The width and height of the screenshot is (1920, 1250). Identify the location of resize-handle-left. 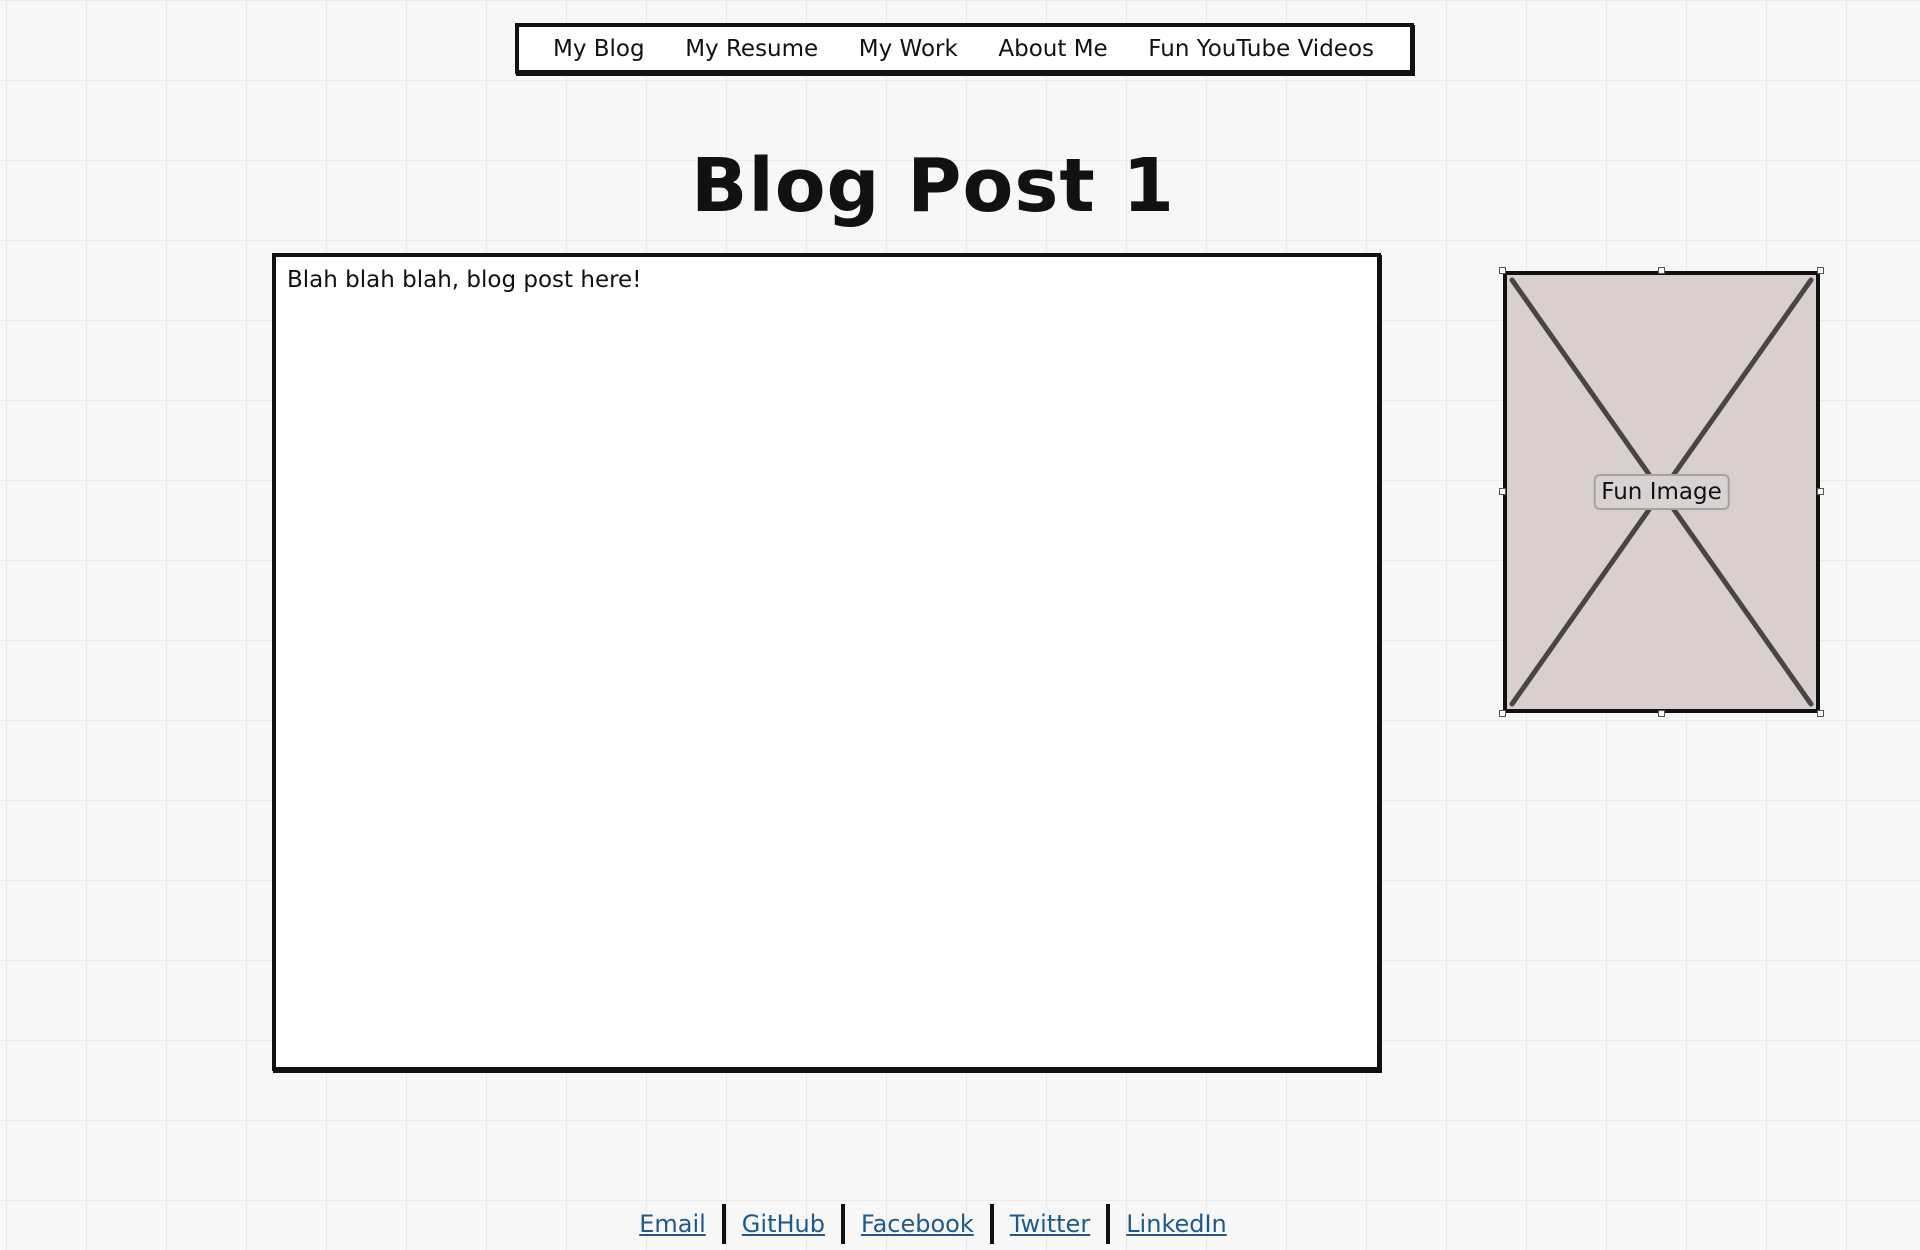
(1502, 491).